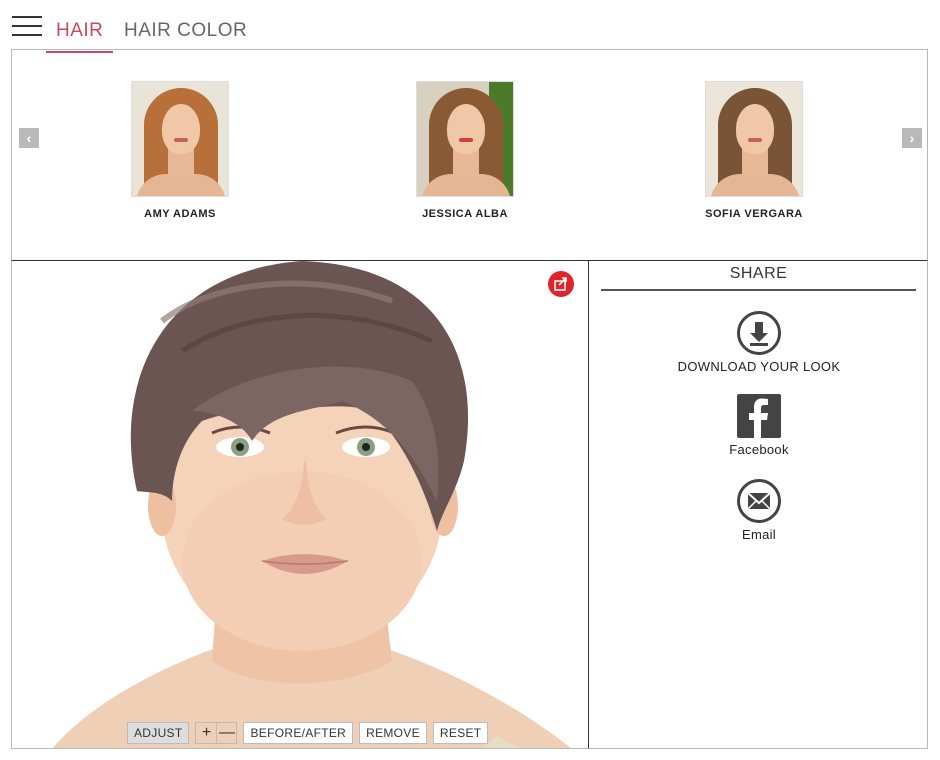 The width and height of the screenshot is (940, 760). I want to click on email-share-button: Email, so click(759, 510).